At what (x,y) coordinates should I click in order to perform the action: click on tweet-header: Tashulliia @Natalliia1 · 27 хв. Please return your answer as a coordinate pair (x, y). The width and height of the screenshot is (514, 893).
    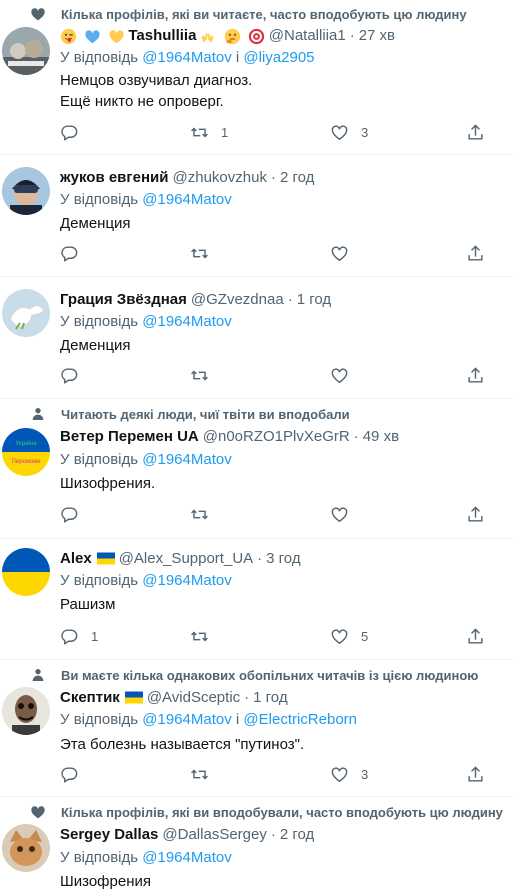
    Looking at the image, I should click on (227, 36).